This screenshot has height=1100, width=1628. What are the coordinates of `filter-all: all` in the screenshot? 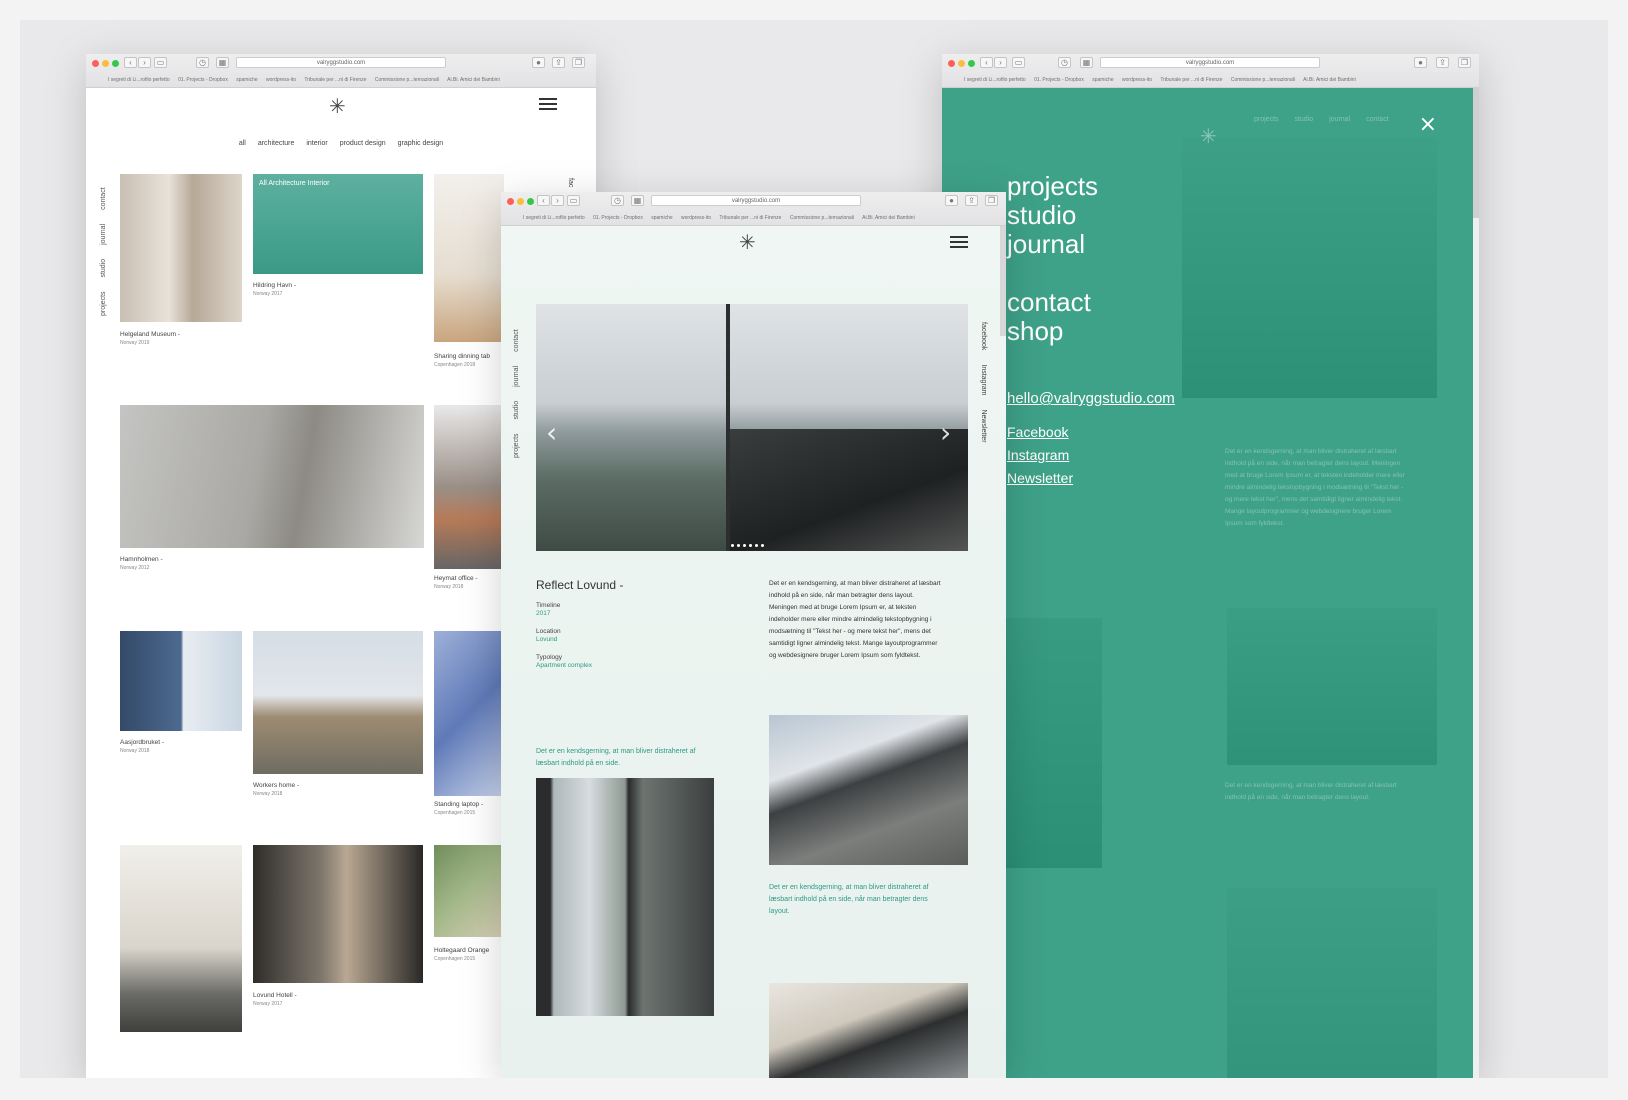 It's located at (242, 143).